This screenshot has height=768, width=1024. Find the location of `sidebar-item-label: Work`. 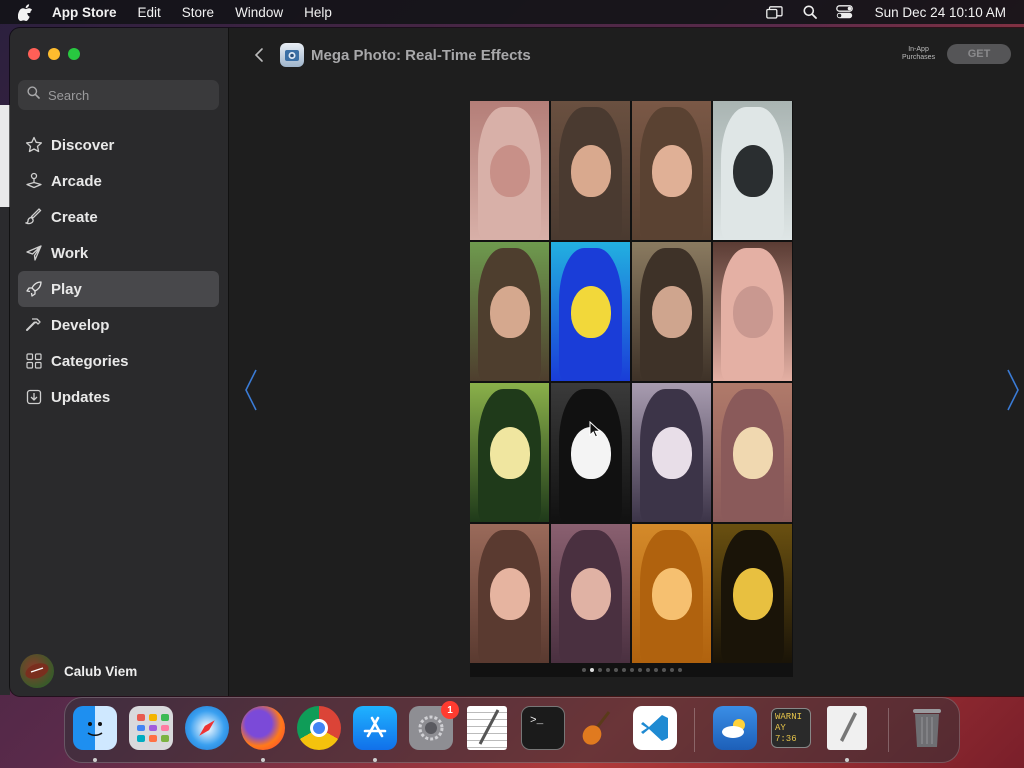

sidebar-item-label: Work is located at coordinates (70, 253).